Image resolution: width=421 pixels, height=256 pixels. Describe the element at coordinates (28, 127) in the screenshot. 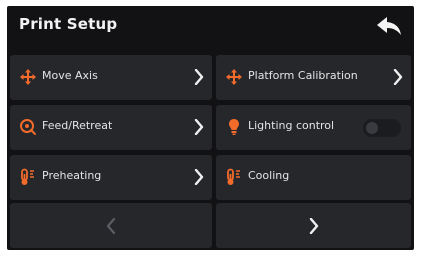

I see `filament-icon` at that location.